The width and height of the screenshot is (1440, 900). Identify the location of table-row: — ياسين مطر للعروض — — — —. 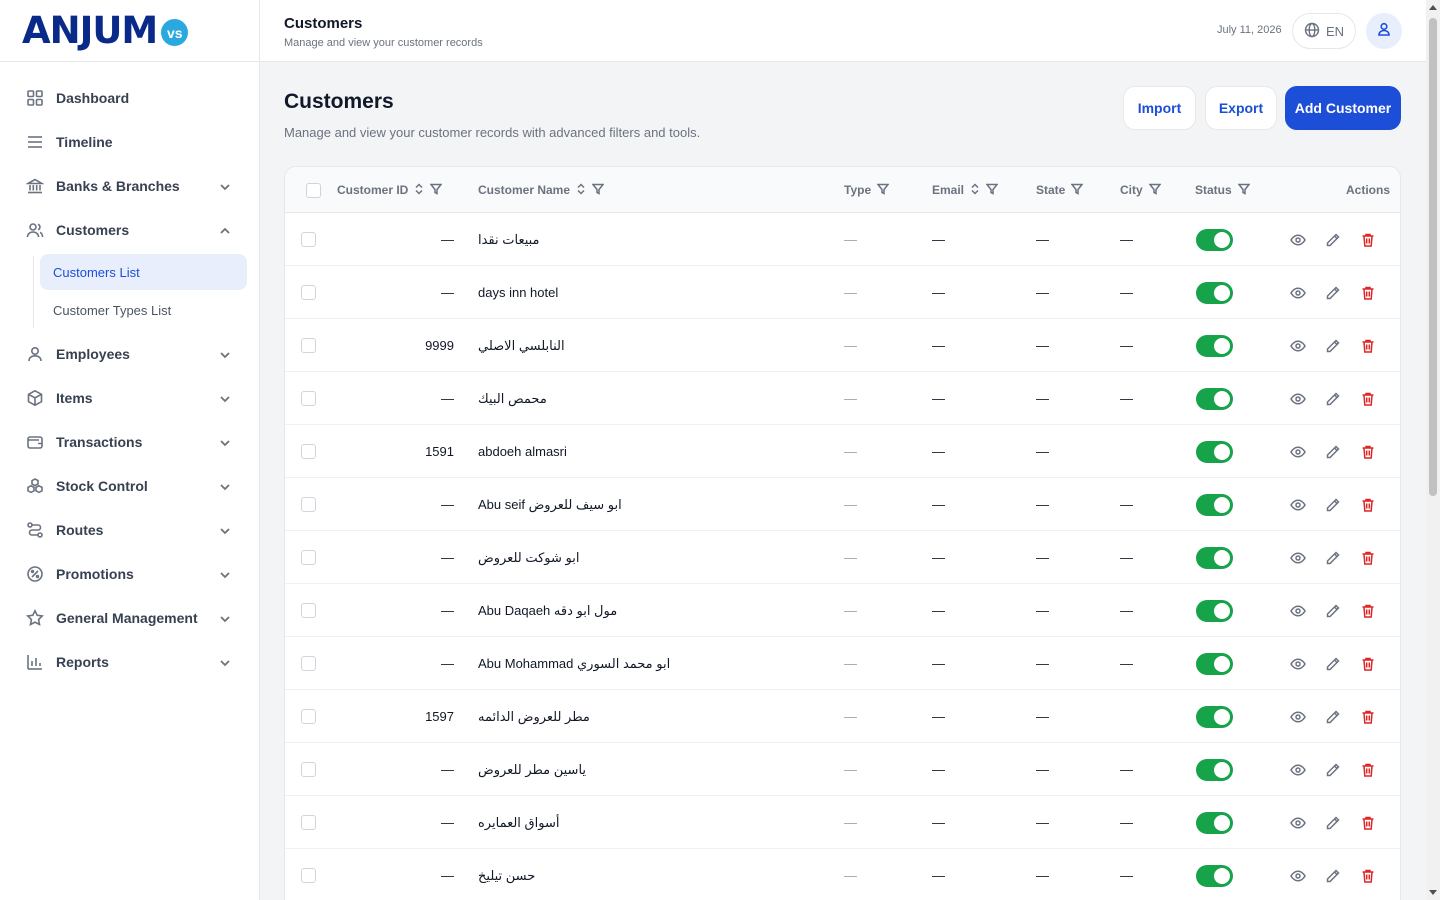
(842, 769).